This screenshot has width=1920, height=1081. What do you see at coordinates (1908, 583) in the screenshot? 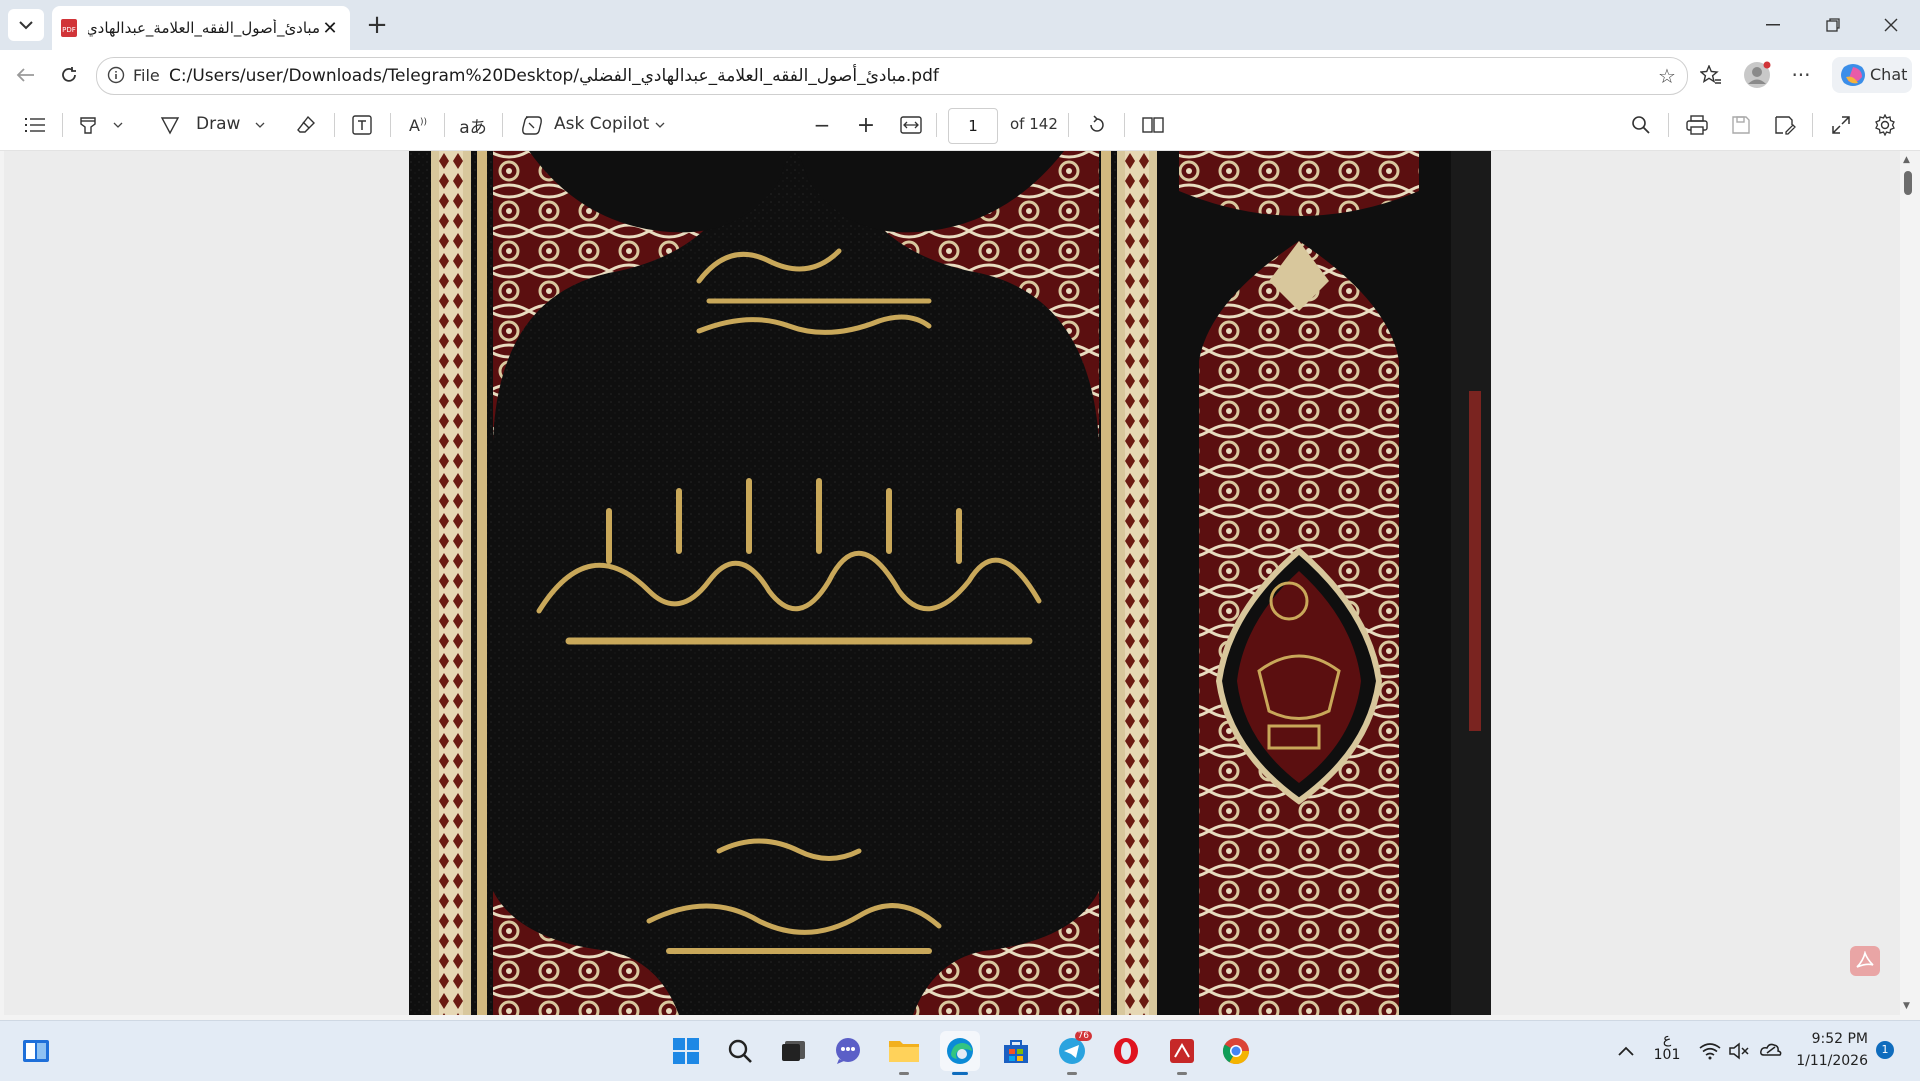
I see `vertical-scrollbar: ▲ ▼` at bounding box center [1908, 583].